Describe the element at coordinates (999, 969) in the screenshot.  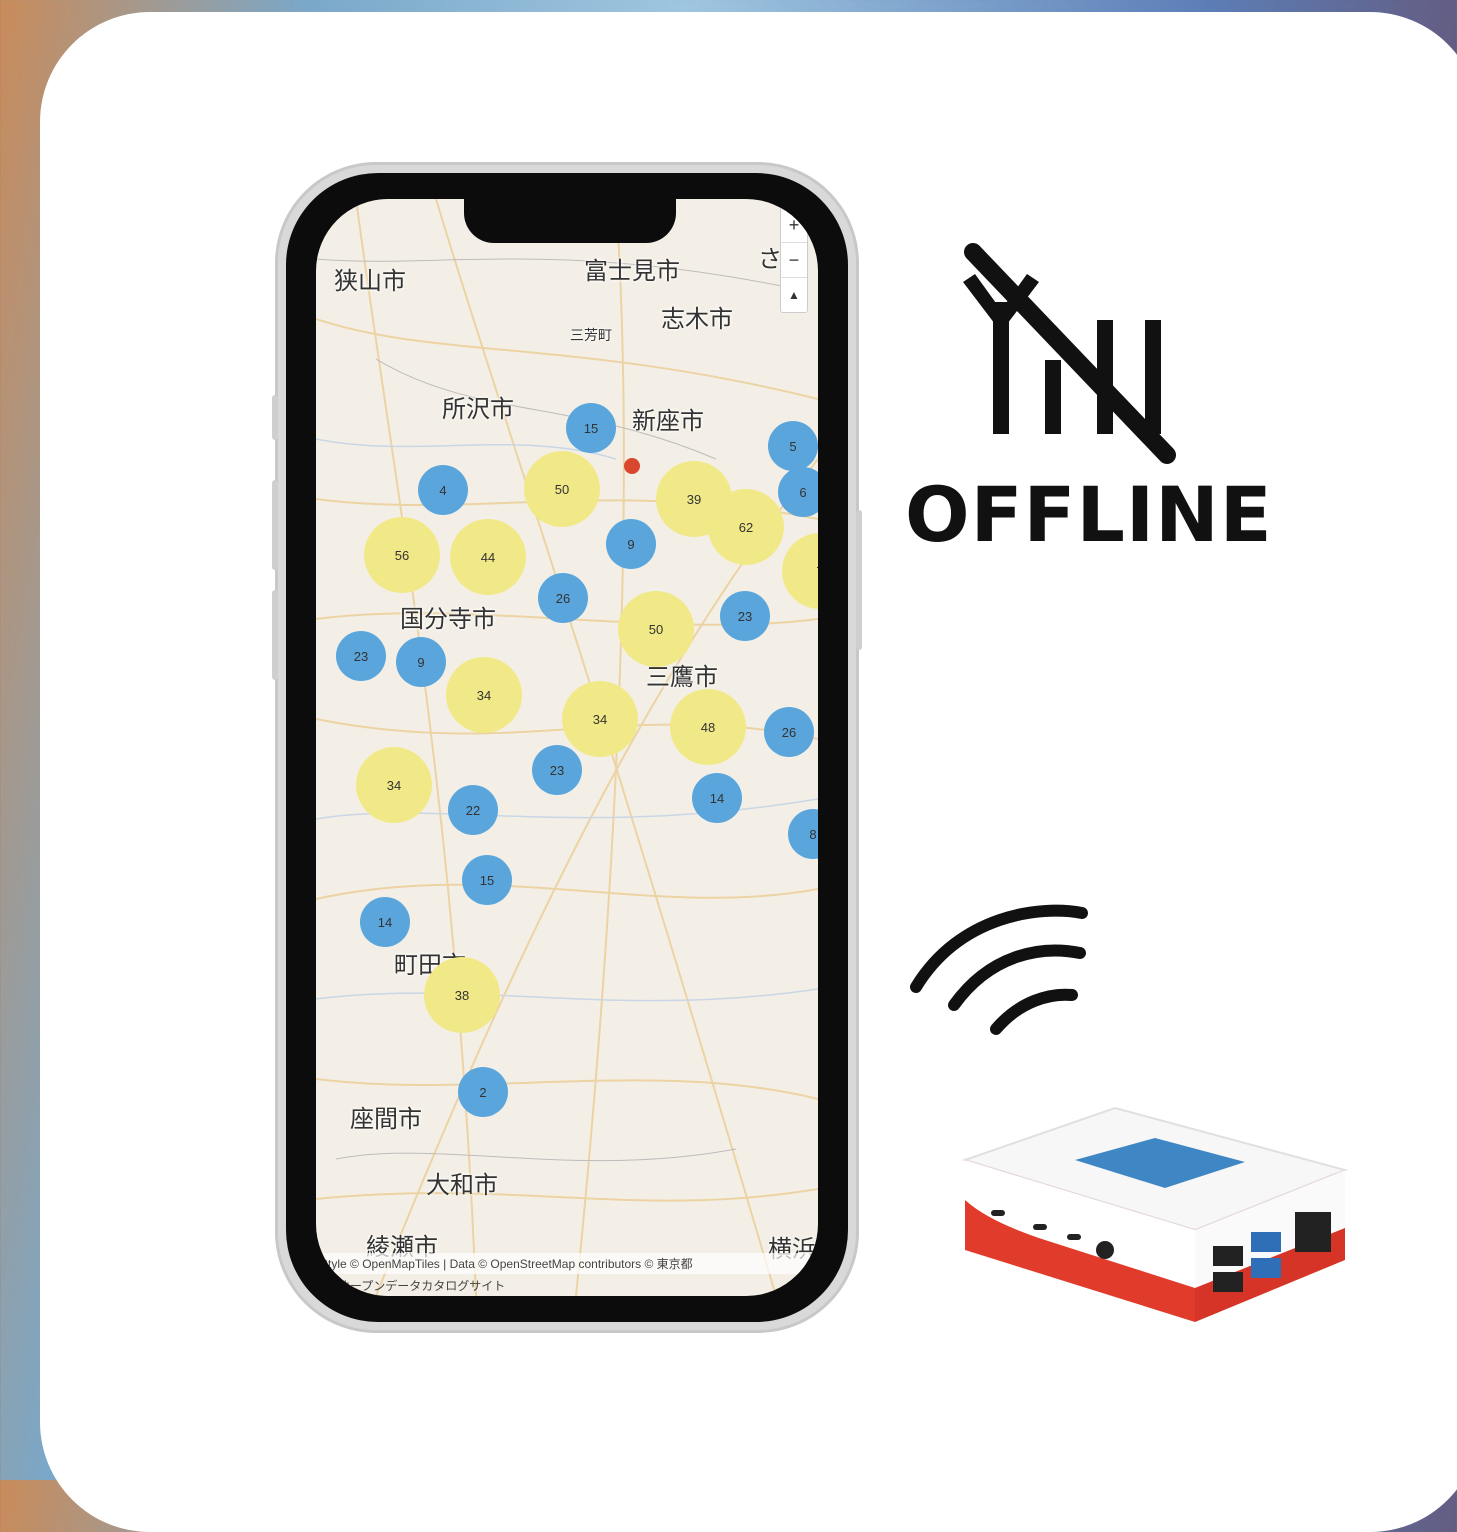
I see `wifi-icon` at that location.